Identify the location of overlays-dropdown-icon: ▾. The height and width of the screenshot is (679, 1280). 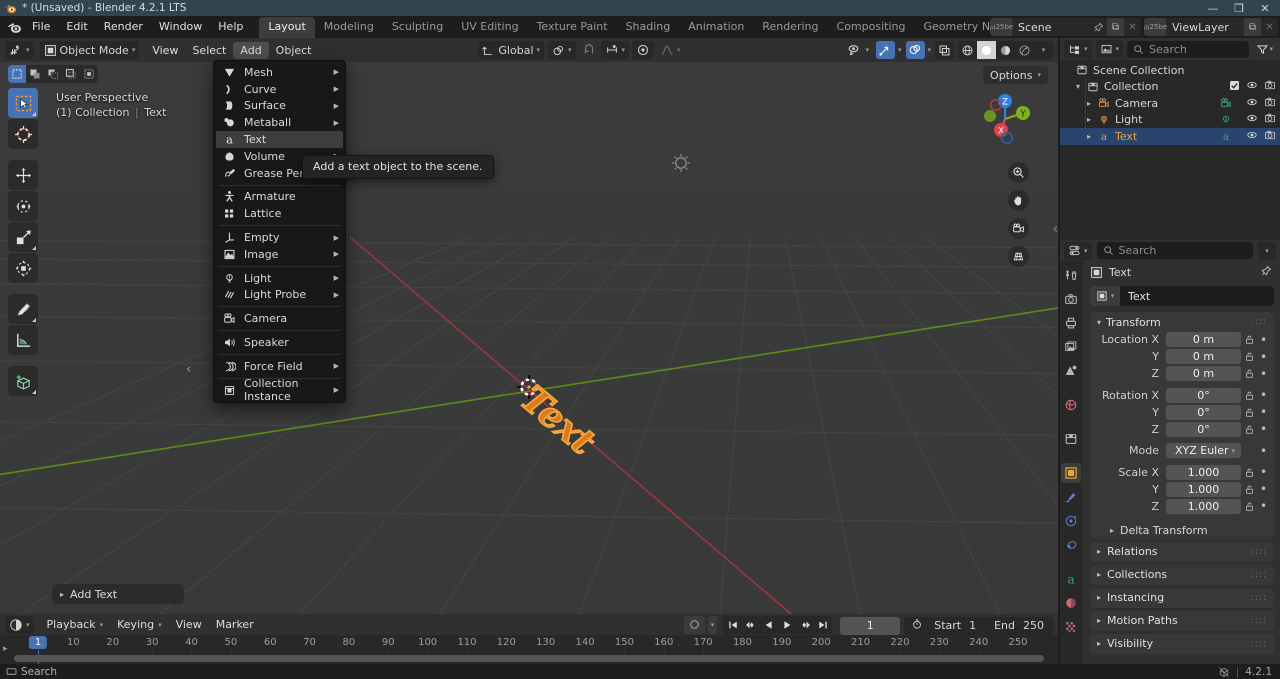
(930, 50).